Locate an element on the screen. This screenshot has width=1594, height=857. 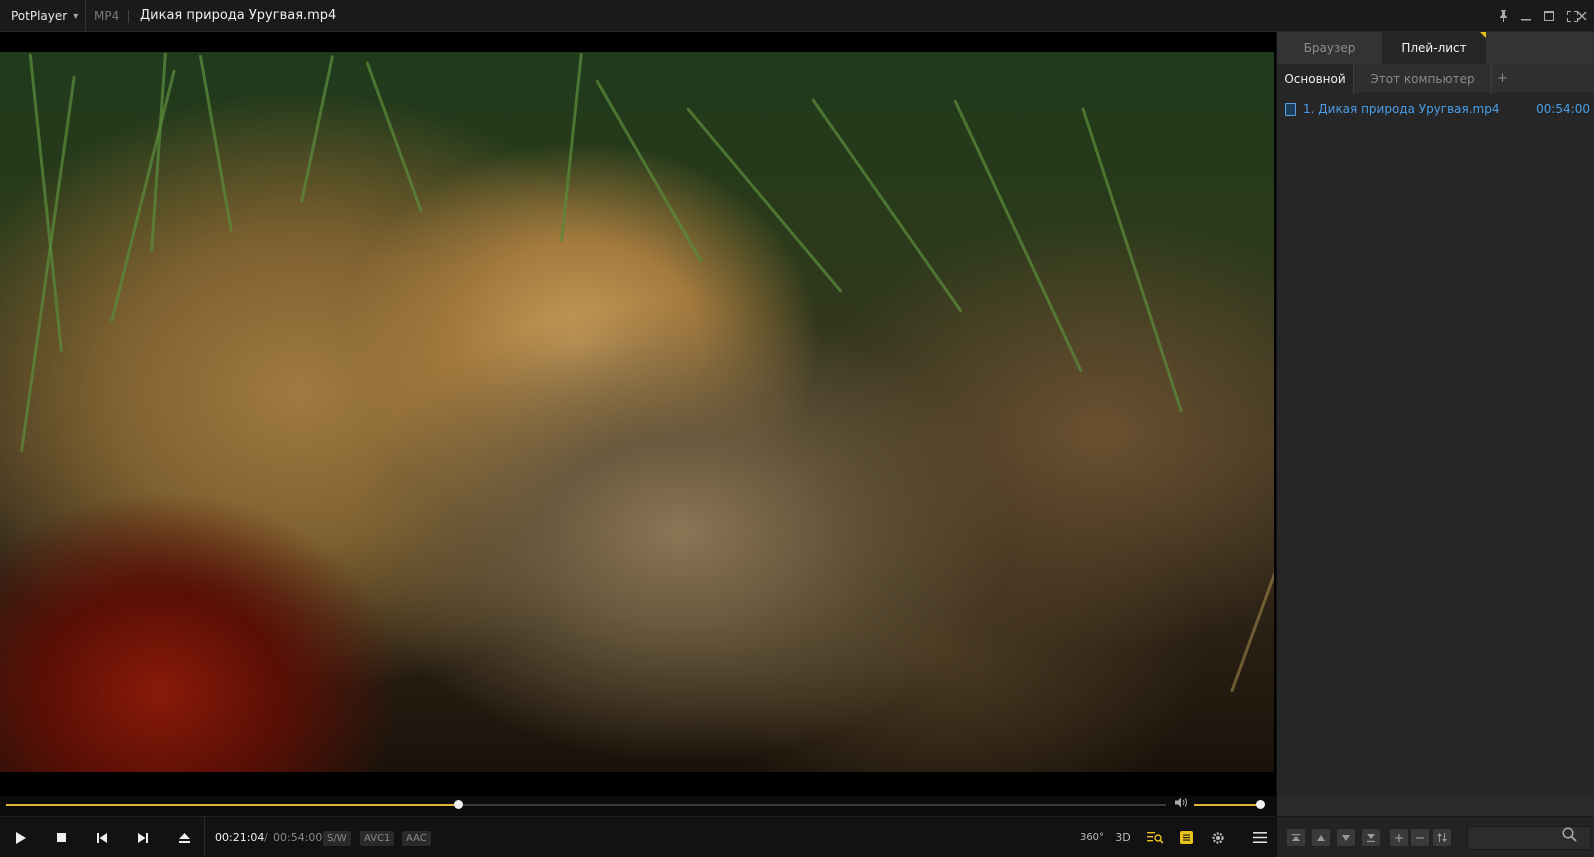
previous-icon is located at coordinates (102, 837).